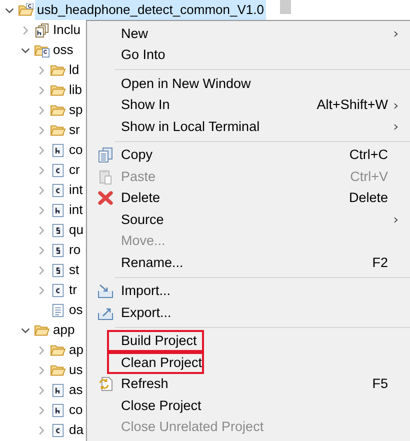 The width and height of the screenshot is (410, 441). What do you see at coordinates (66, 30) in the screenshot?
I see `tree-item: Inclu` at bounding box center [66, 30].